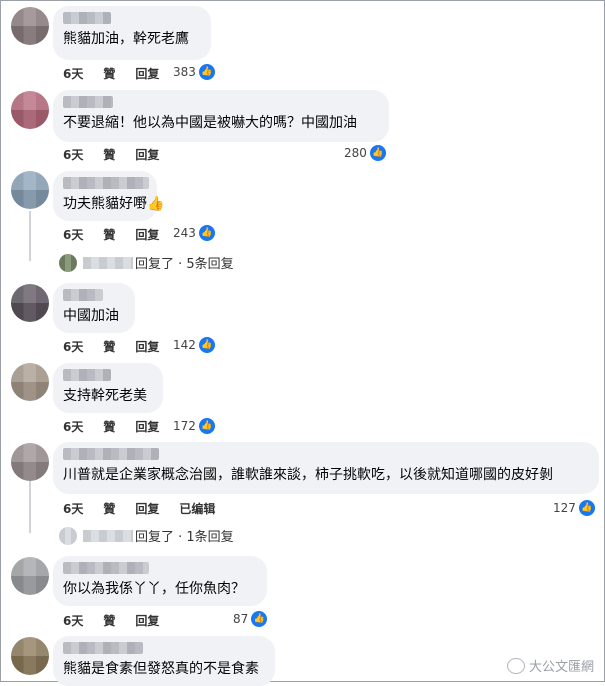 Image resolution: width=605 pixels, height=686 pixels. I want to click on watermark-text: 大公文匯網, so click(561, 667).